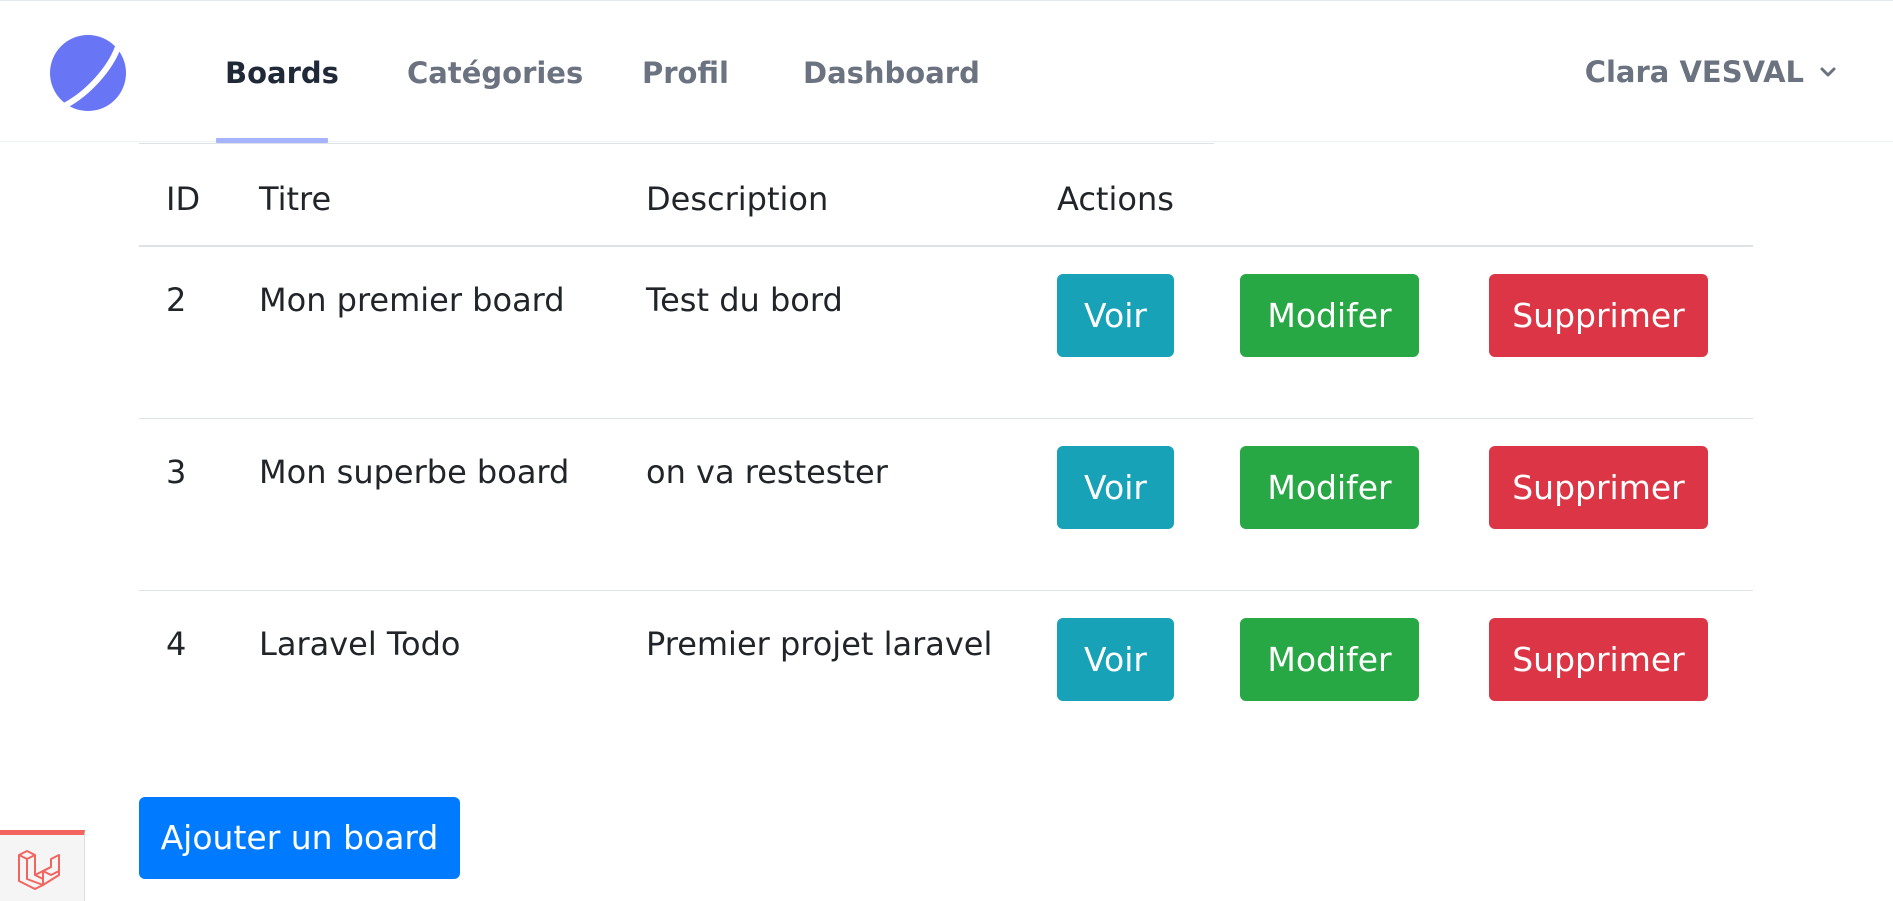 This screenshot has height=901, width=1893. Describe the element at coordinates (495, 73) in the screenshot. I see `nav-categories: Catégories` at that location.